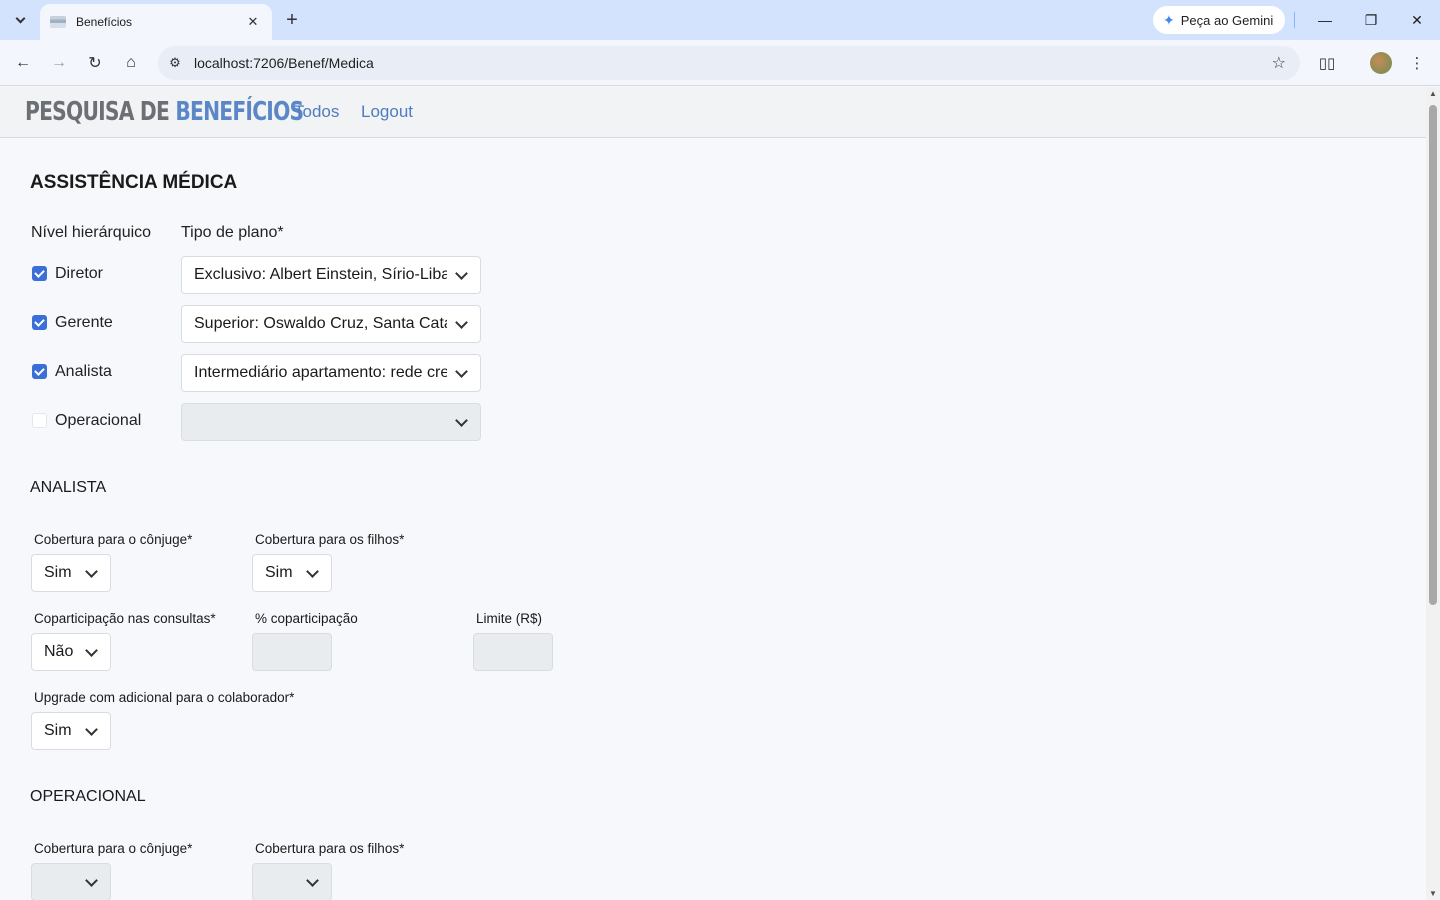  Describe the element at coordinates (1327, 63) in the screenshot. I see `reading-mode-icon: ▯▯` at that location.